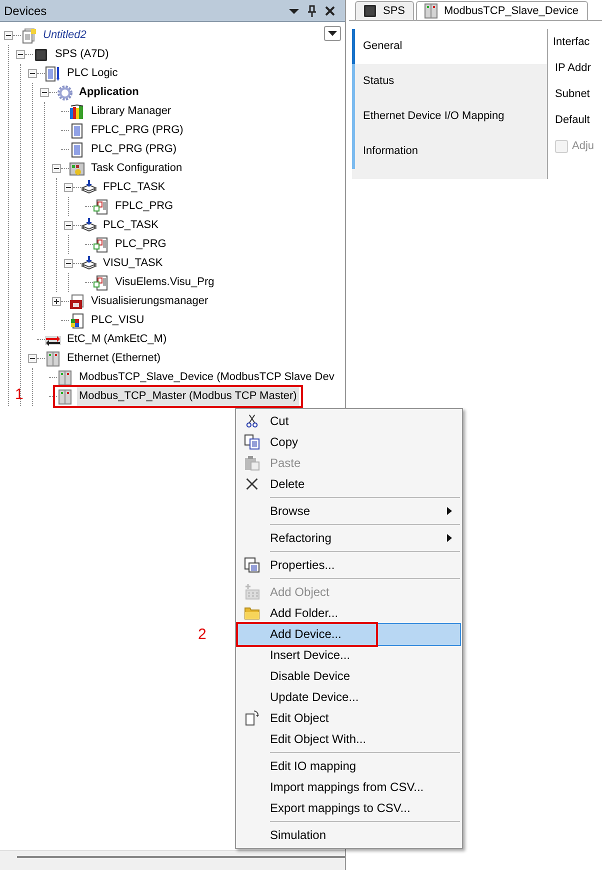 This screenshot has width=602, height=870. What do you see at coordinates (114, 358) in the screenshot?
I see `tree-item: Ethernet (Ethernet)` at bounding box center [114, 358].